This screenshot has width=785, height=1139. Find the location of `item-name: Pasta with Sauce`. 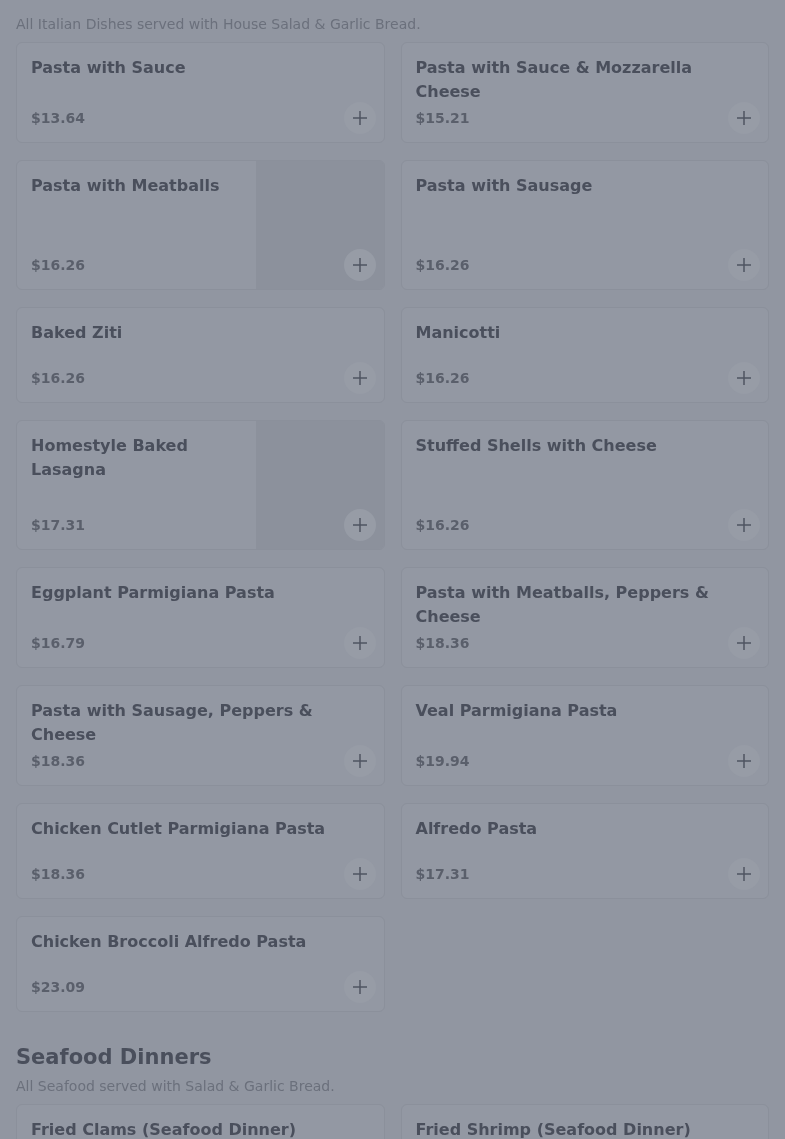

item-name: Pasta with Sauce is located at coordinates (109, 68).